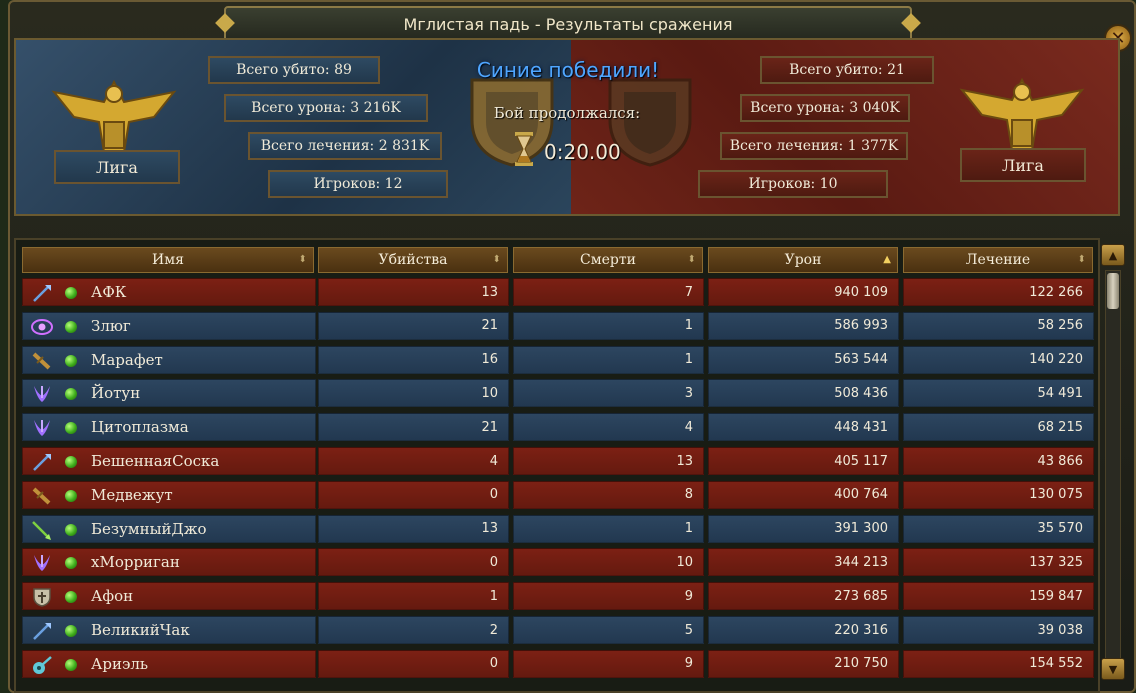 The height and width of the screenshot is (693, 1136). Describe the element at coordinates (608, 292) in the screenshot. I see `cell-deaths: 7` at that location.